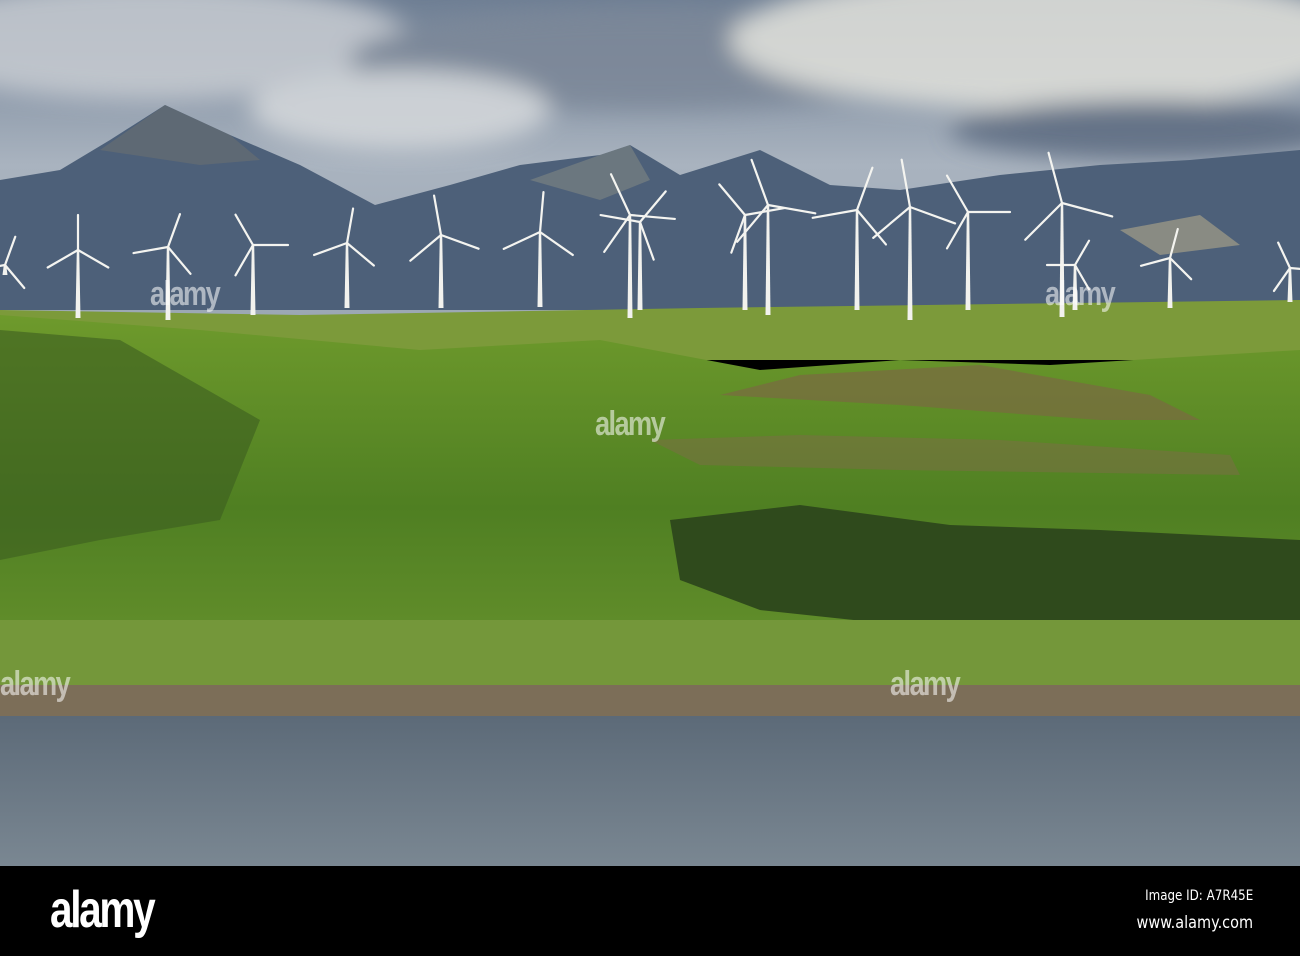  I want to click on image-id: Image ID: A7R45E, so click(1198, 896).